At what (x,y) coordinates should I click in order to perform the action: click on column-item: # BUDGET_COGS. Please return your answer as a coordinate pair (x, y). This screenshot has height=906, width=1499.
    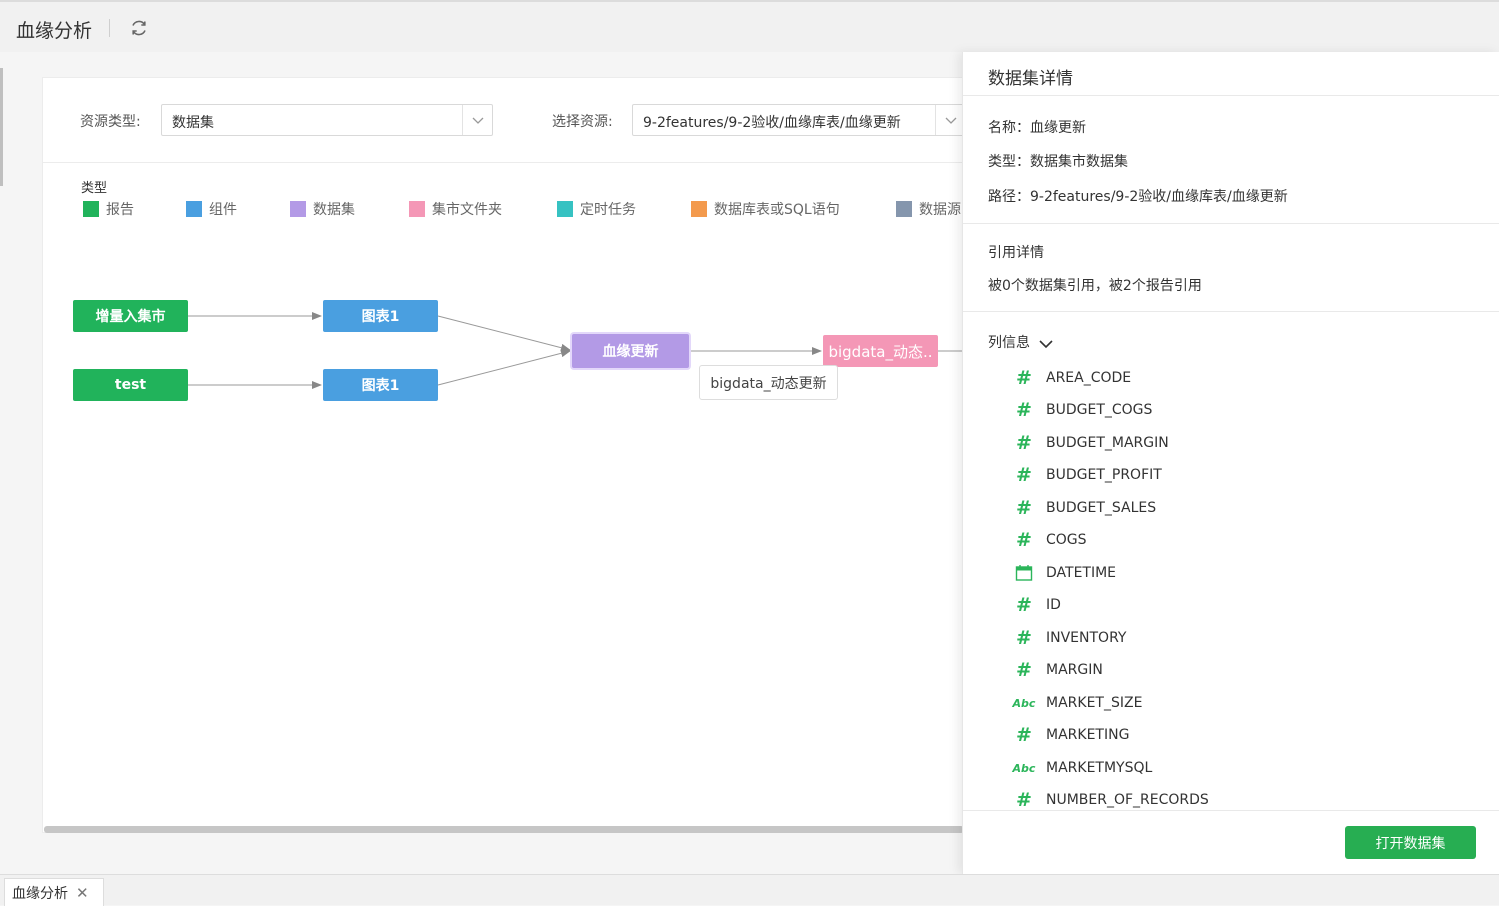
    Looking at the image, I should click on (1083, 410).